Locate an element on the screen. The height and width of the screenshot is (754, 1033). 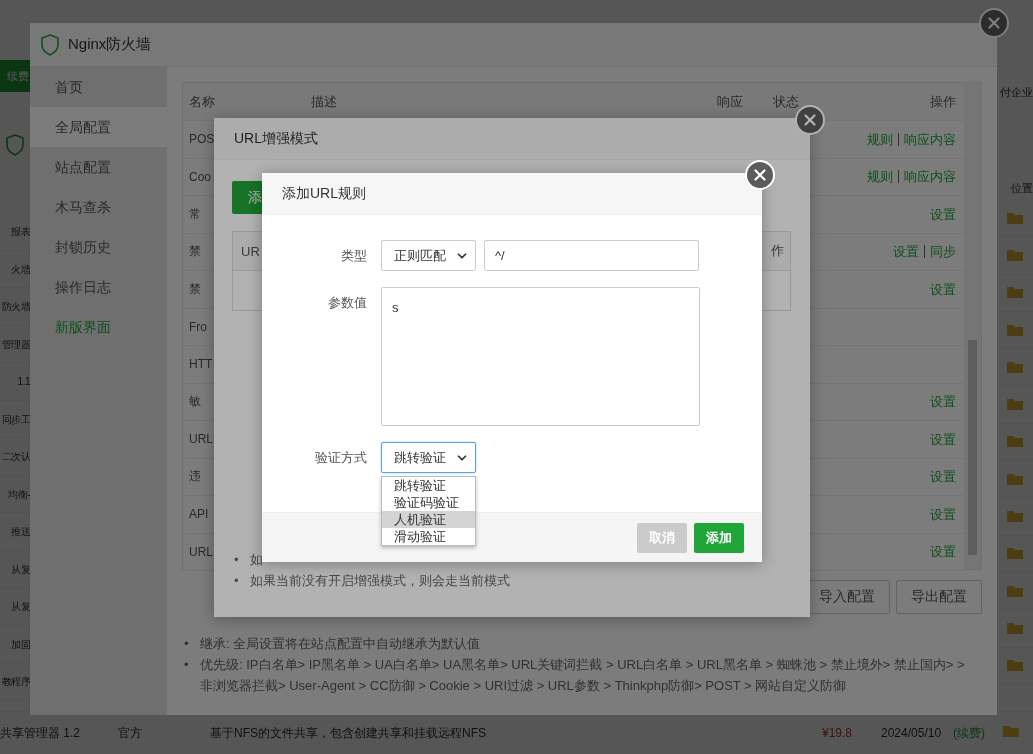
field-label: 验证方式 is located at coordinates (340, 458).